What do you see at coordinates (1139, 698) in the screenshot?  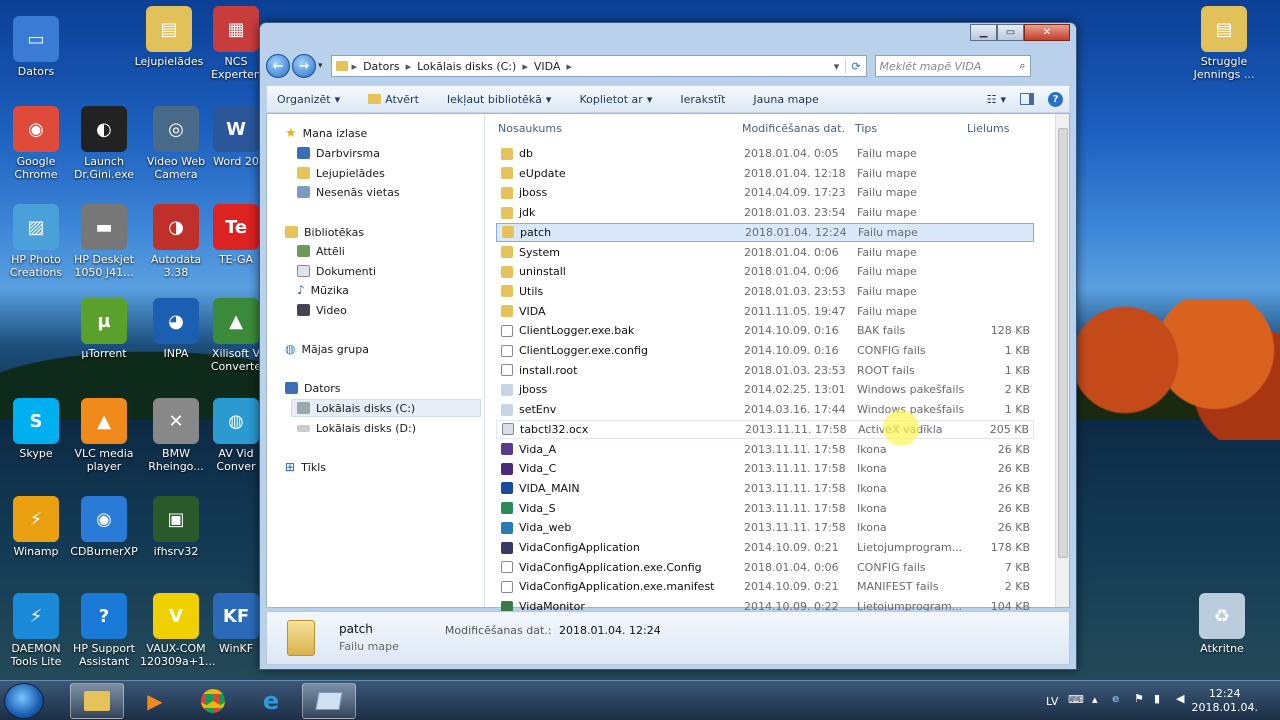 I see `flag-icon: ⚑` at bounding box center [1139, 698].